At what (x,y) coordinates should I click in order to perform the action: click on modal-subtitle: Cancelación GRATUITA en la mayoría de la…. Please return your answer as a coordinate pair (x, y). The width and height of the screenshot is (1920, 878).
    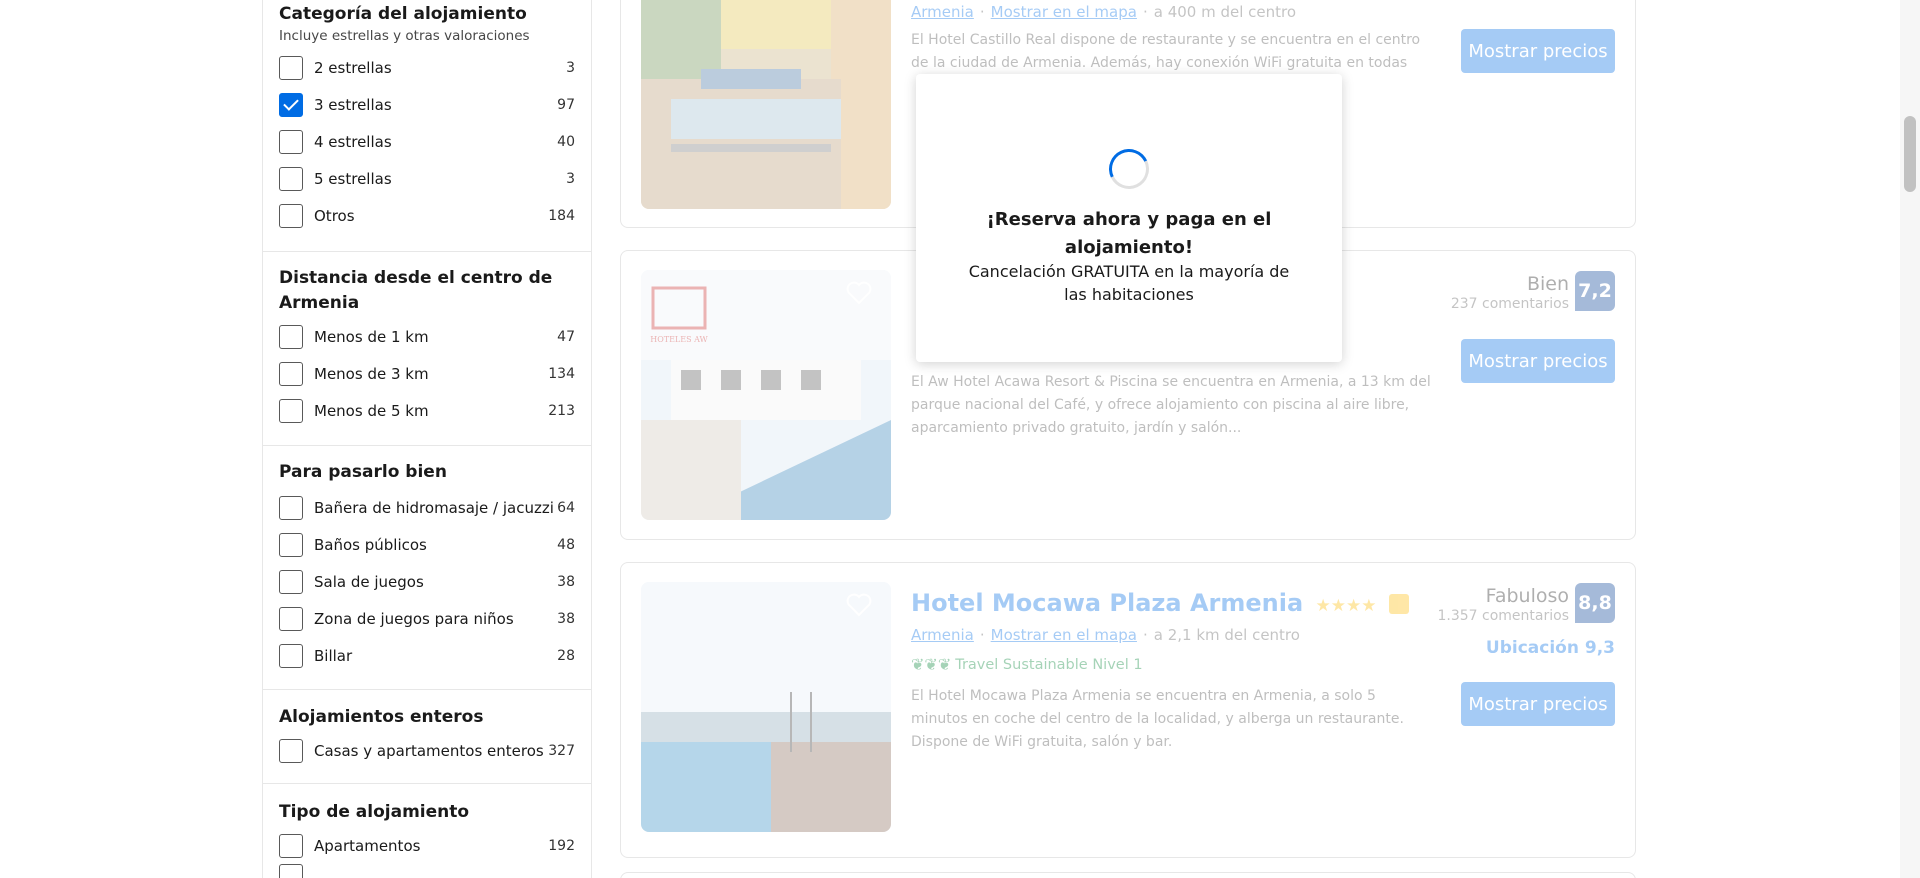
    Looking at the image, I should click on (1129, 283).